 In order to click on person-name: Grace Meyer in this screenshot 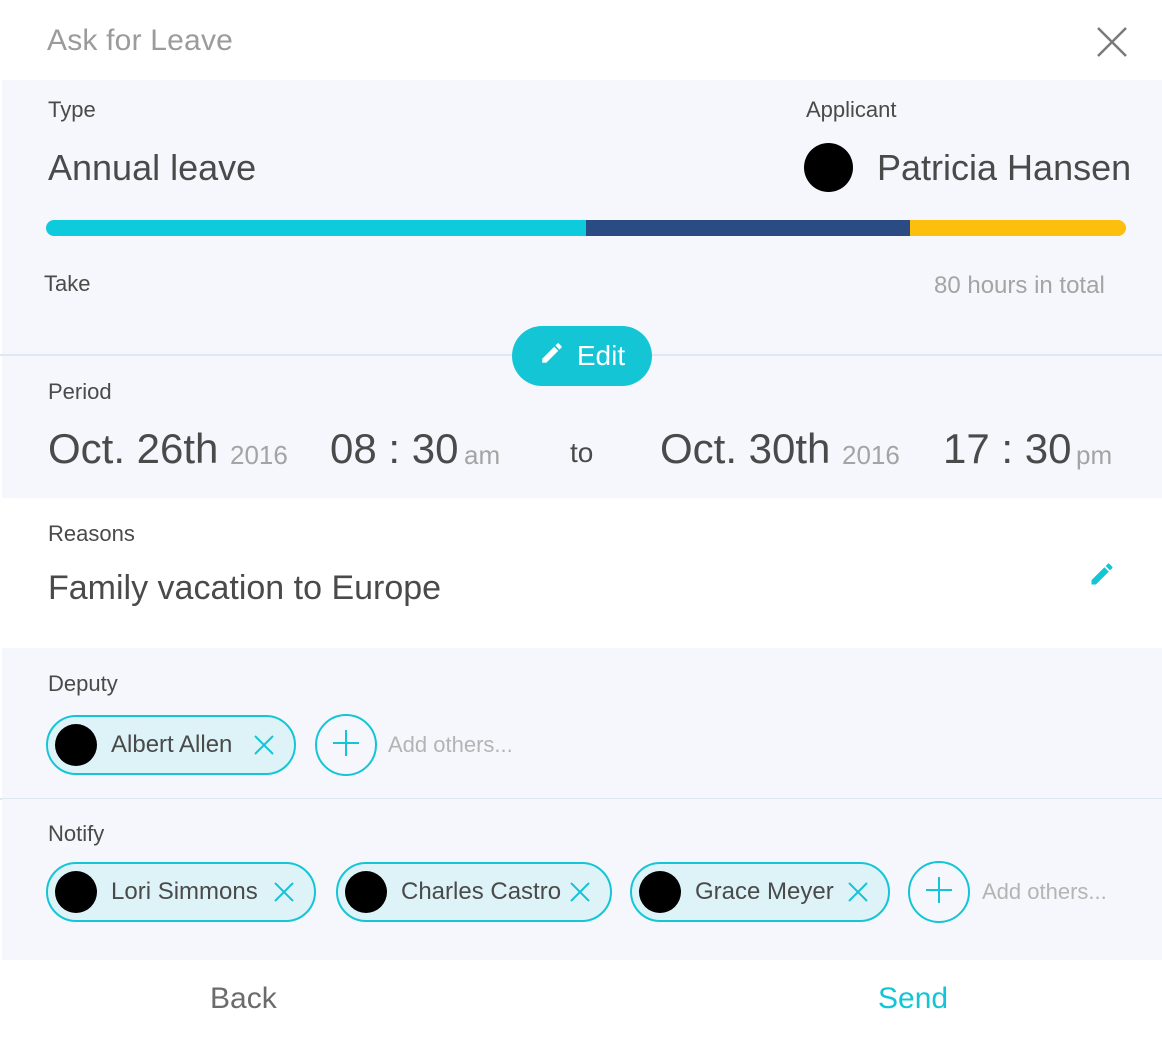, I will do `click(764, 891)`.